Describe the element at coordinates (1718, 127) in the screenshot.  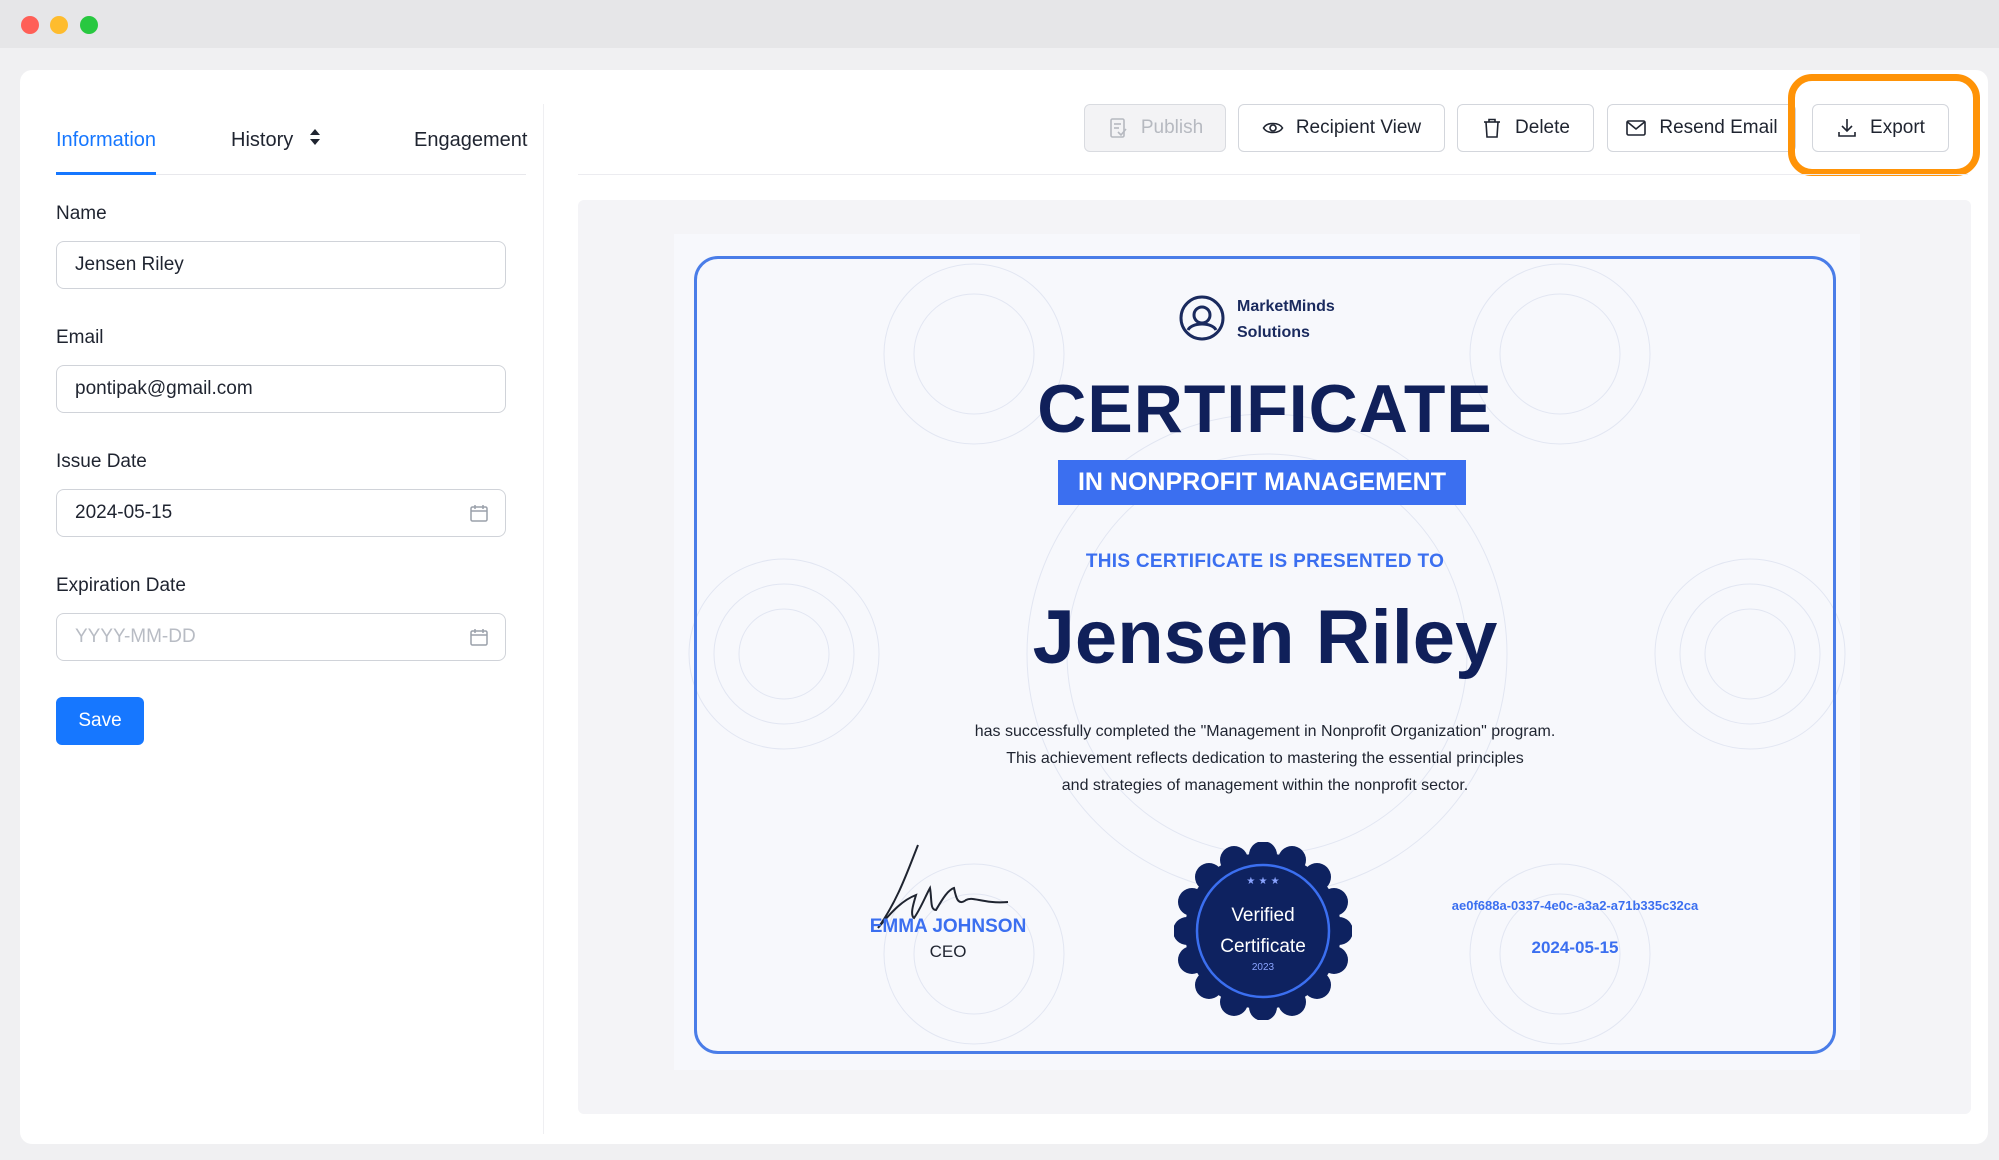
I see `resend-email-label: Resend Email` at that location.